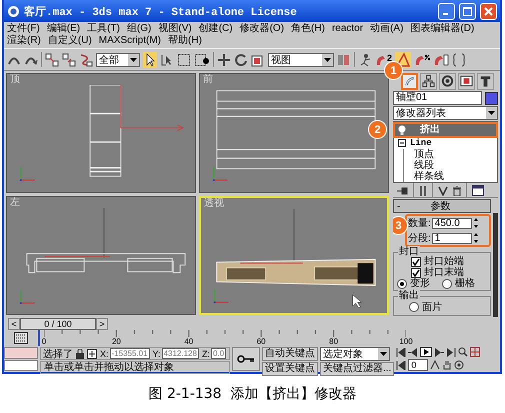  Describe the element at coordinates (63, 29) in the screenshot. I see `menu-item: 编辑(E)` at that location.